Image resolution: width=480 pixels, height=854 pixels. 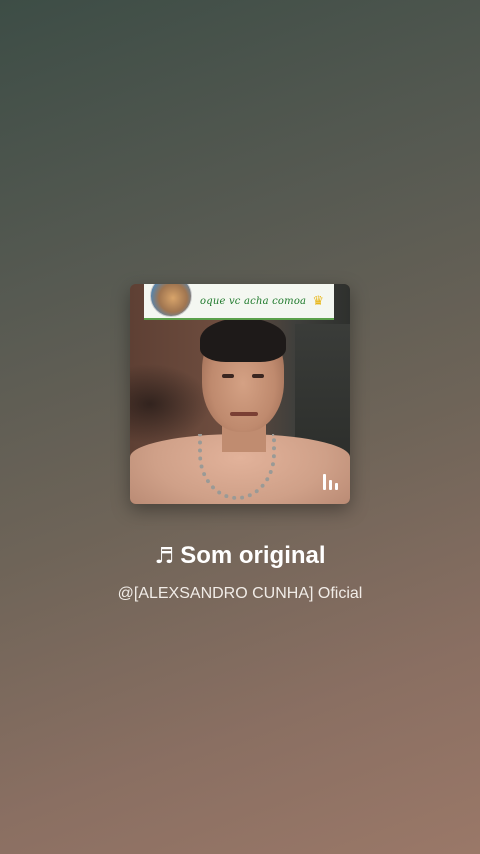 I want to click on banner-text: oque vc acha comoa, so click(x=253, y=301).